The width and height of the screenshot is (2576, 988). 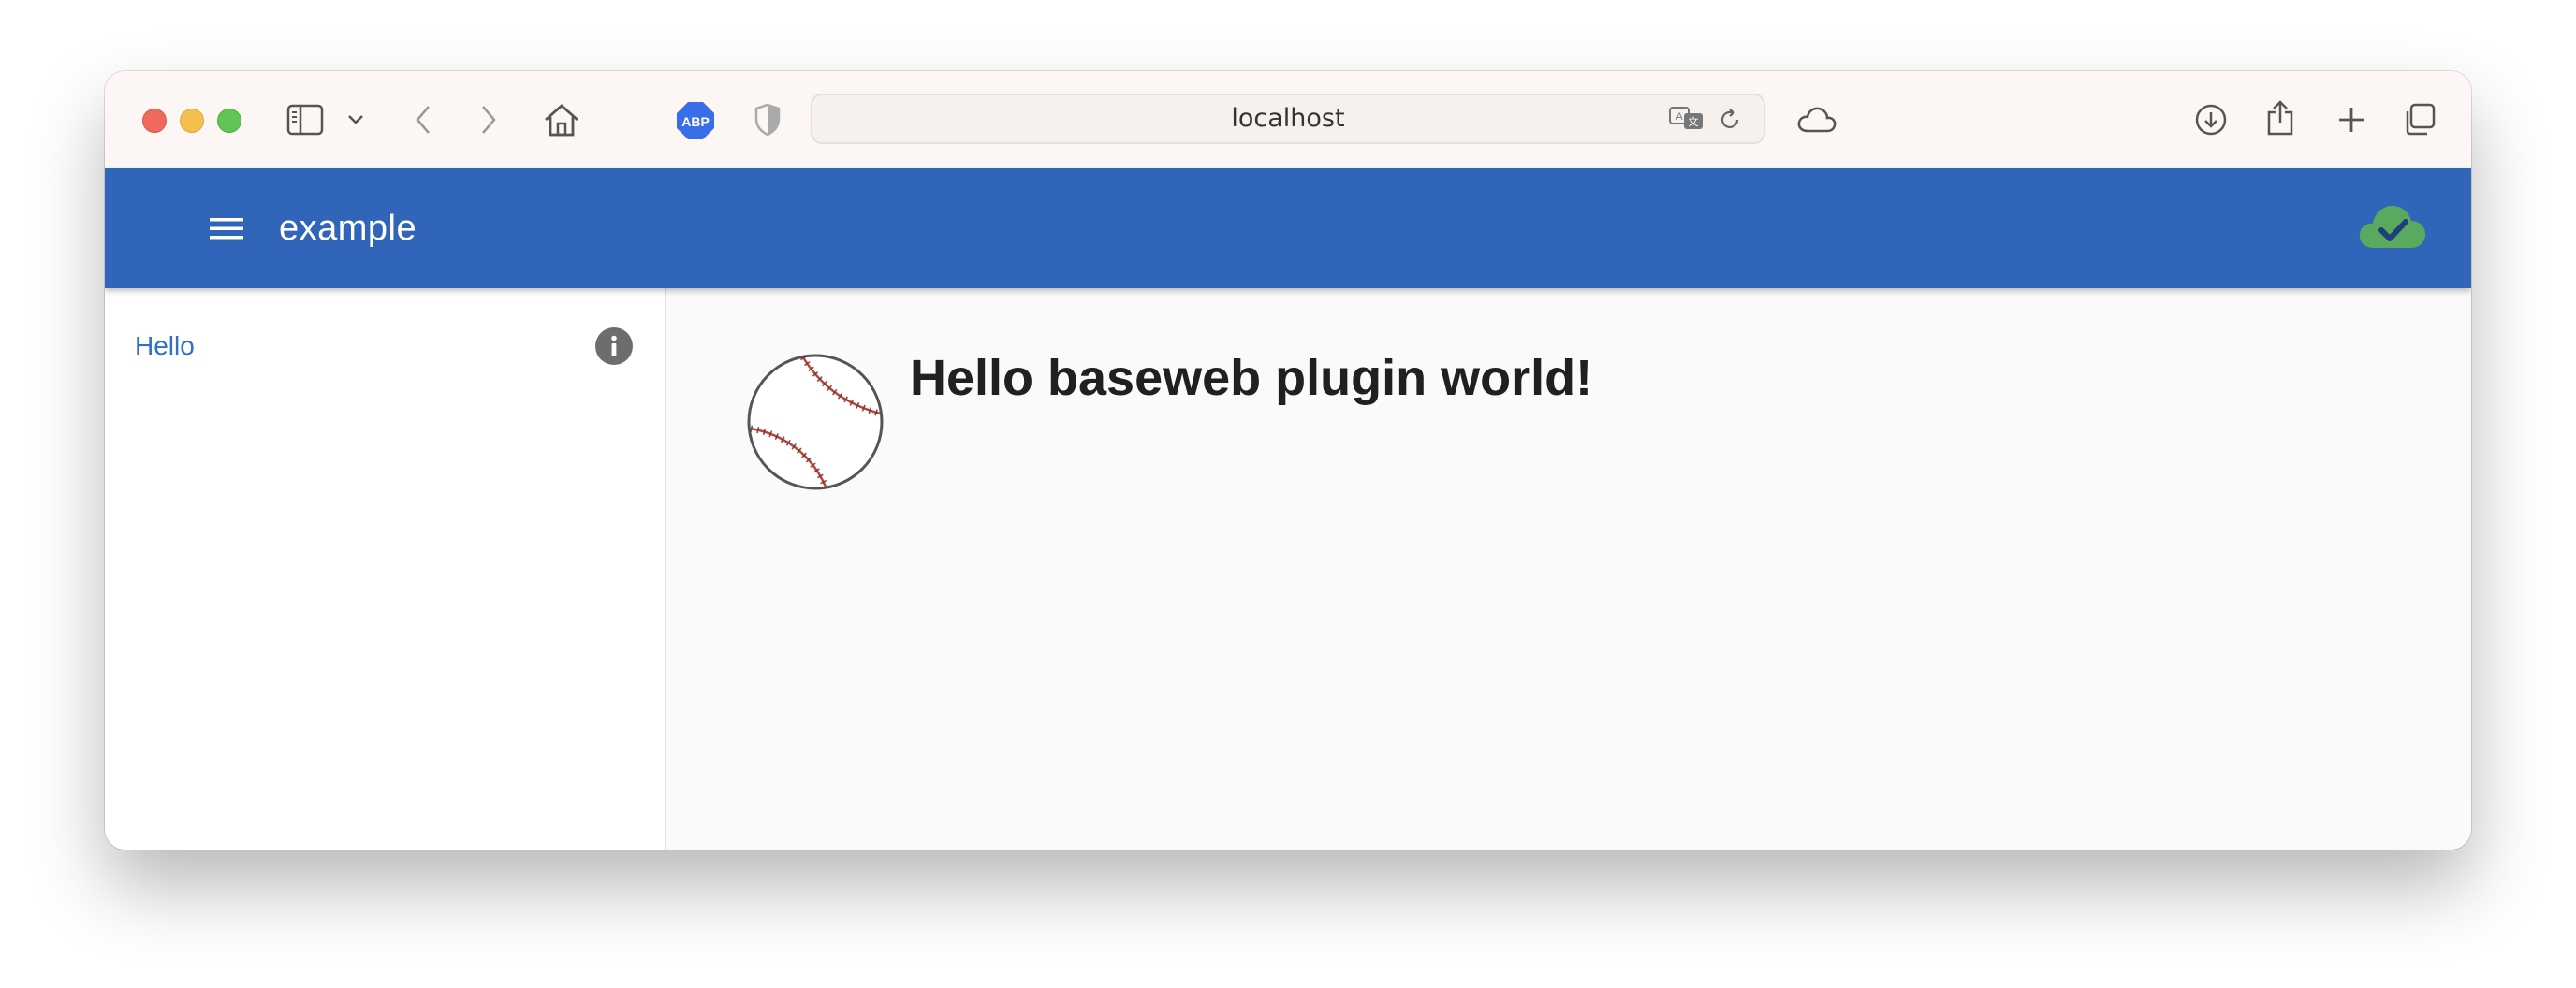 What do you see at coordinates (2351, 119) in the screenshot?
I see `new-tab-icon` at bounding box center [2351, 119].